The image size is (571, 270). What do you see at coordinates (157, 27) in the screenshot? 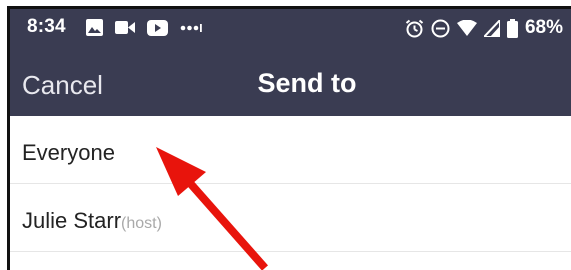
I see `youtube-icon` at bounding box center [157, 27].